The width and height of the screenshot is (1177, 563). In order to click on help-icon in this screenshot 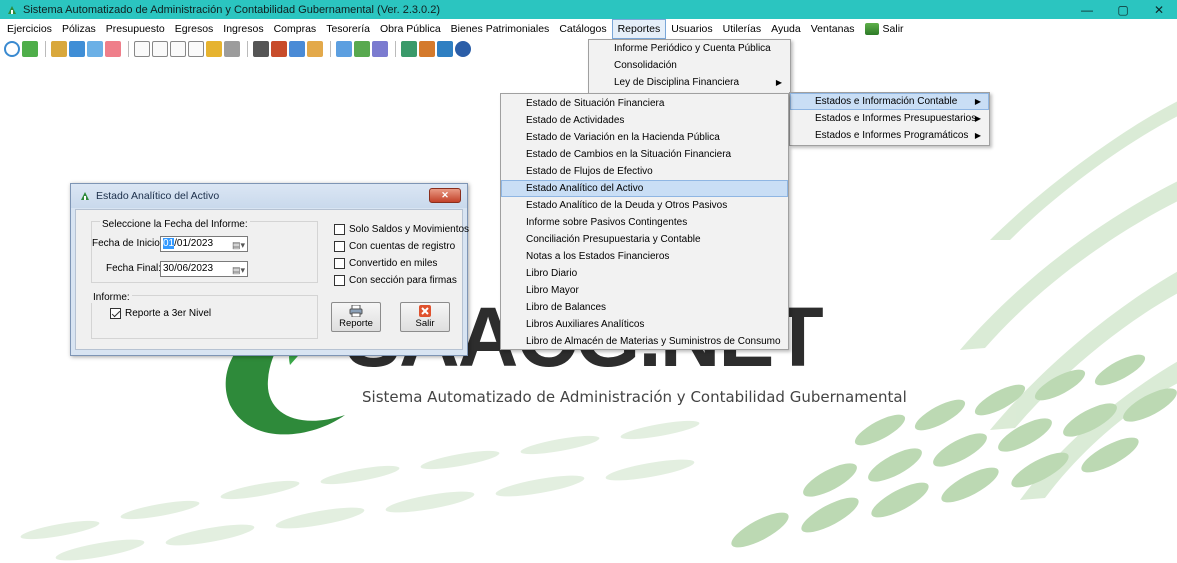, I will do `click(463, 49)`.